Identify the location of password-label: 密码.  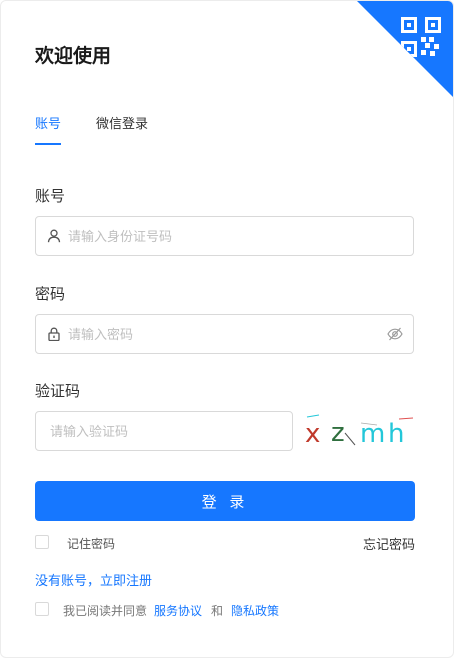
(50, 294).